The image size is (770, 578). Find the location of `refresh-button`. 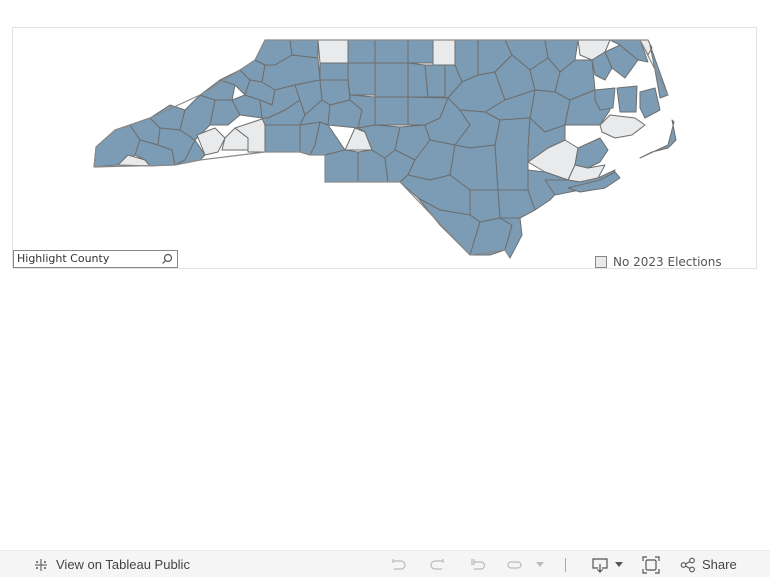

refresh-button is located at coordinates (515, 564).